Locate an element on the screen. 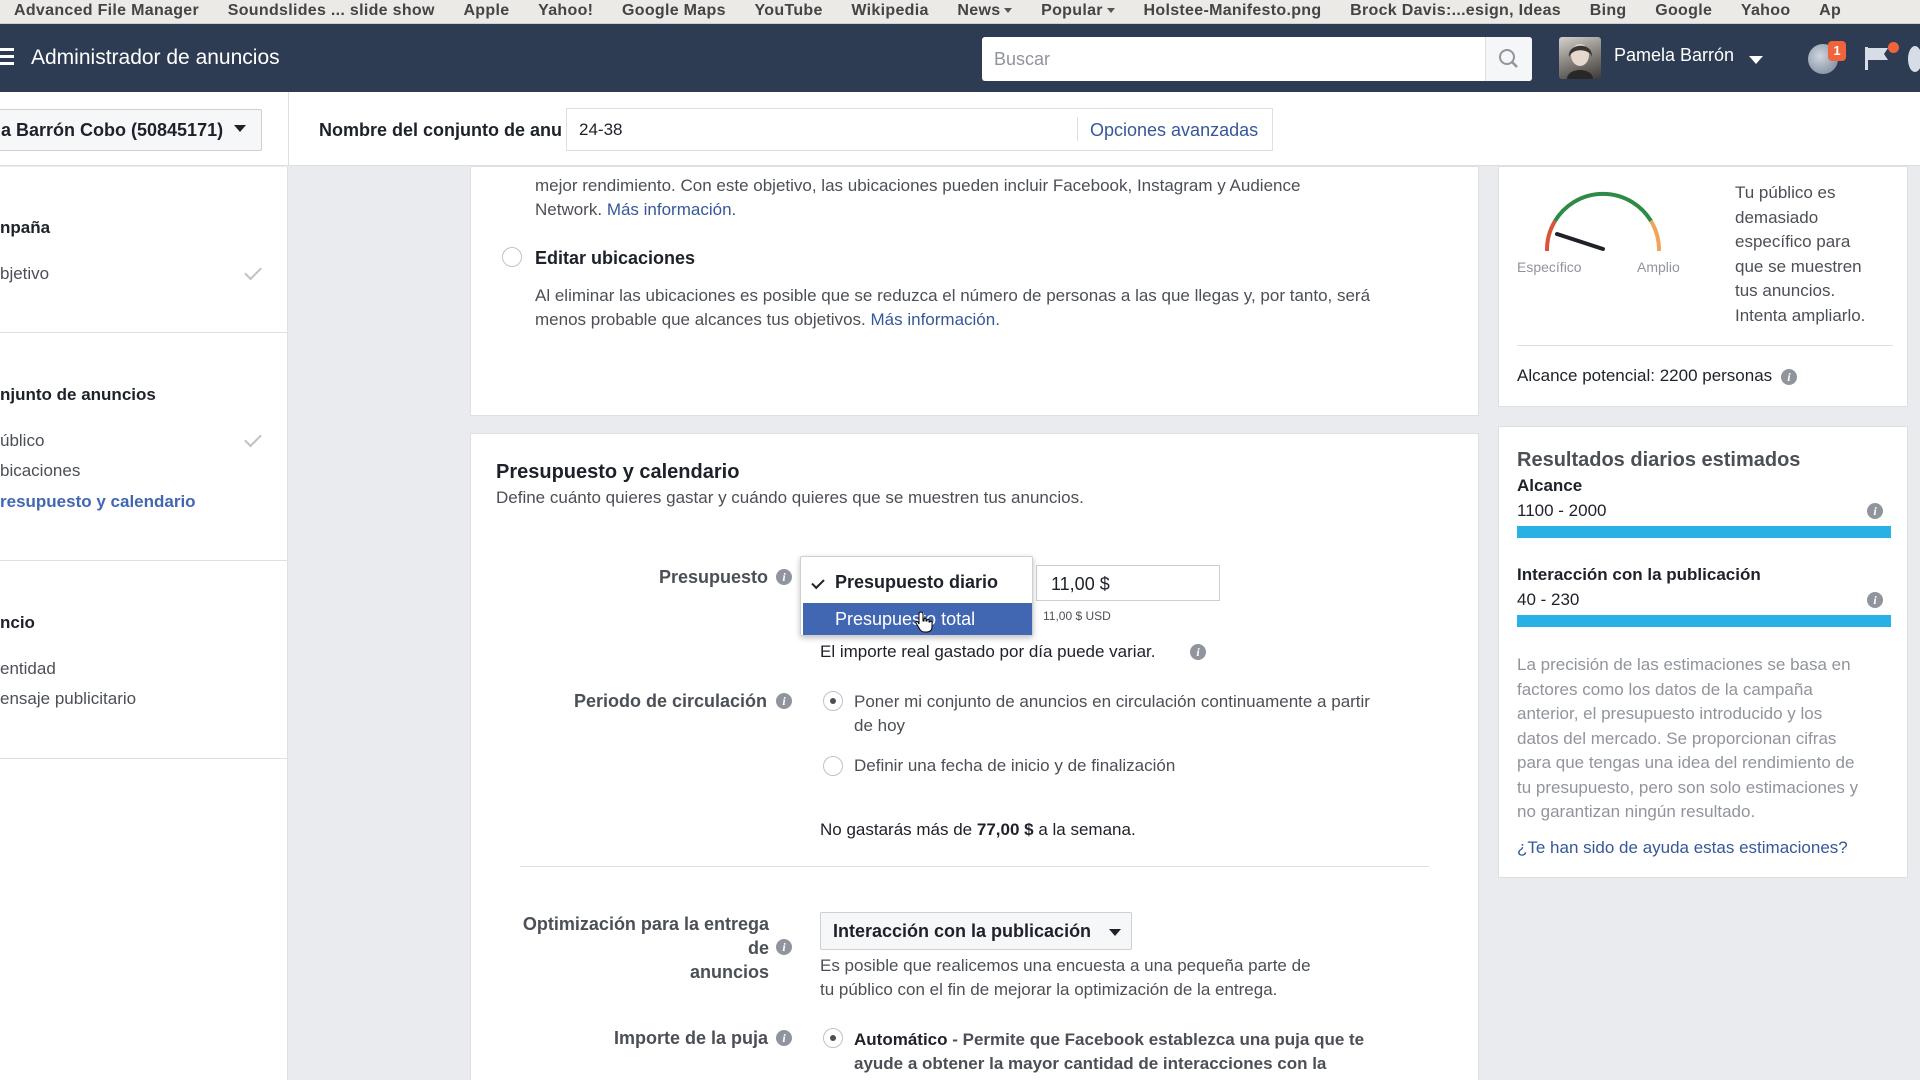 Image resolution: width=1920 pixels, height=1080 pixels. bookmark-item: Bing is located at coordinates (1596, 11).